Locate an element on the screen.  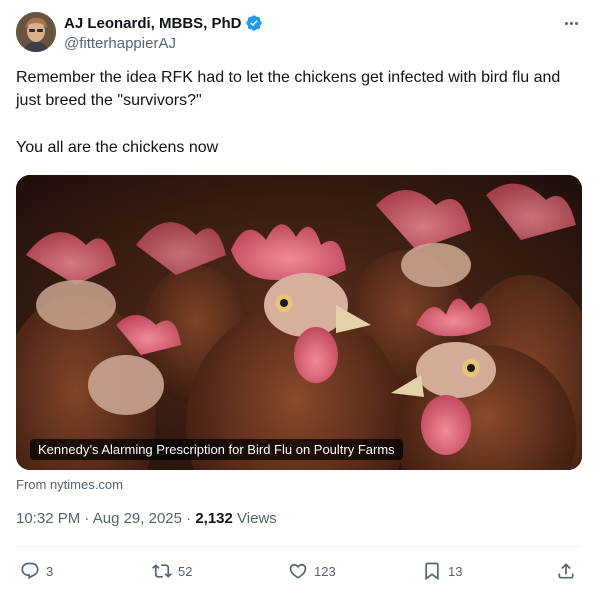
tweet-header: AJ Leonardi, MBBS, PhD @fitterhappierAJ is located at coordinates (299, 34).